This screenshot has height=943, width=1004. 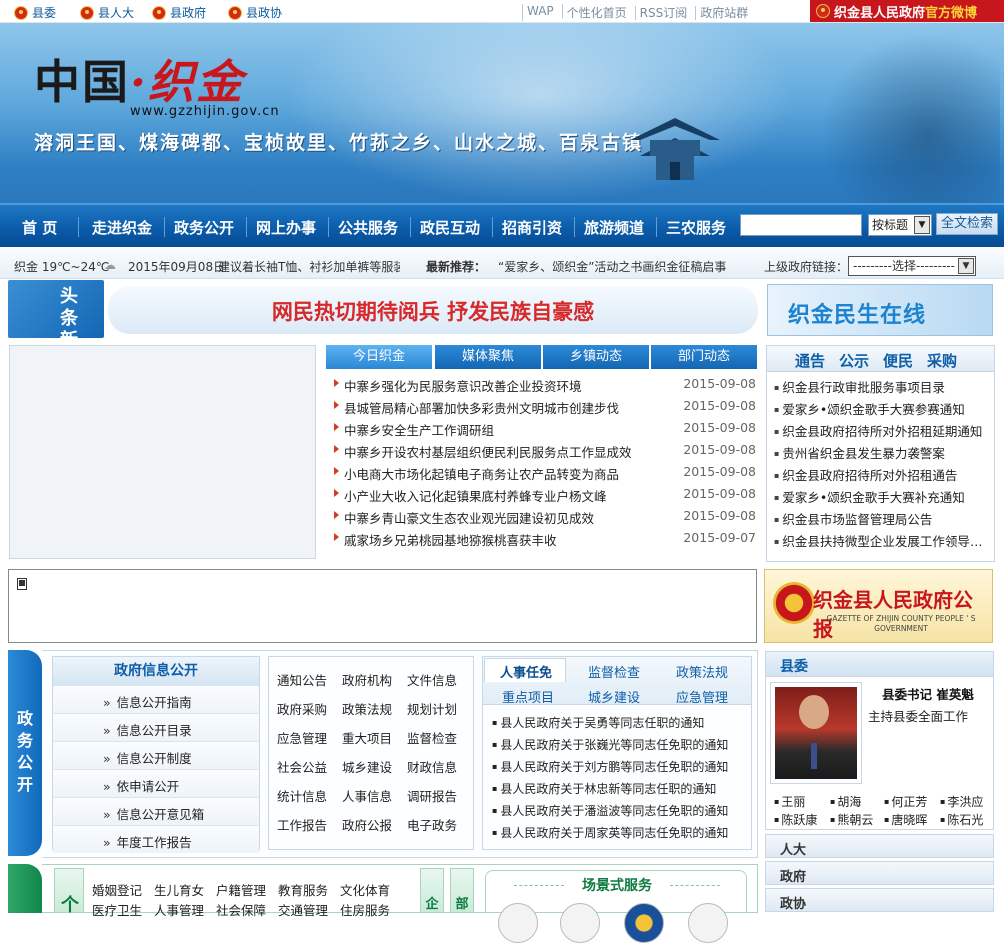 What do you see at coordinates (879, 873) in the screenshot?
I see `section-bar-government: 政府` at bounding box center [879, 873].